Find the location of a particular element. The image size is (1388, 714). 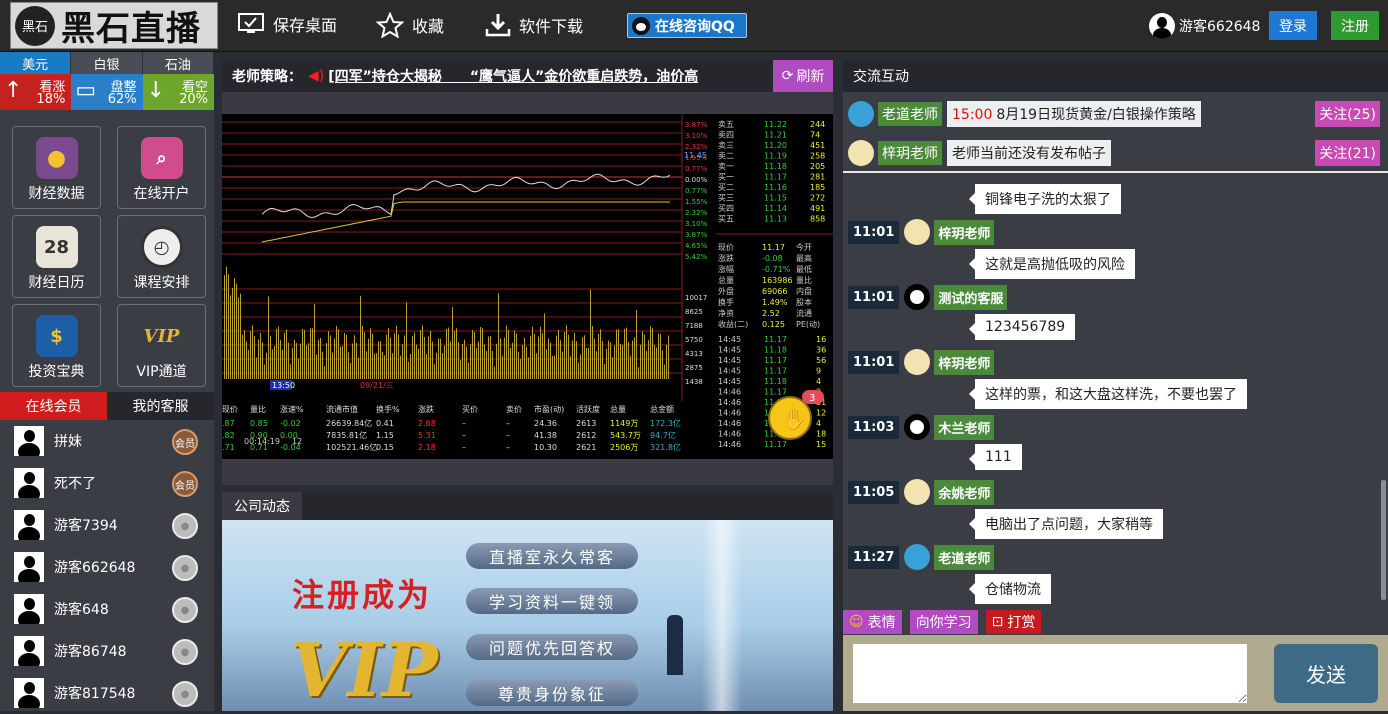

teacher-name: 老道老师 is located at coordinates (910, 114).